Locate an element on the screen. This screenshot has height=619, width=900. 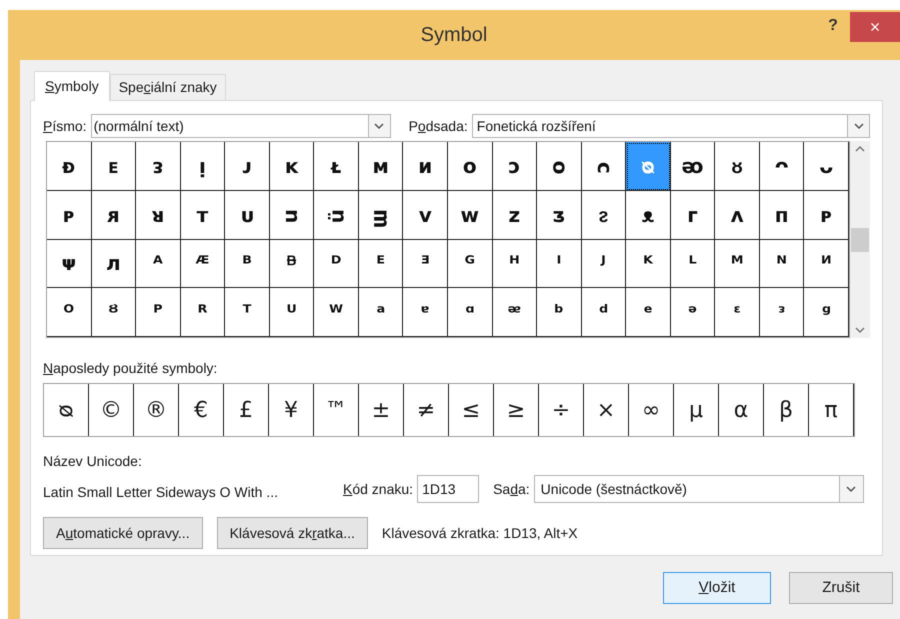
symbol-cell: ᴆ is located at coordinates (69, 166).